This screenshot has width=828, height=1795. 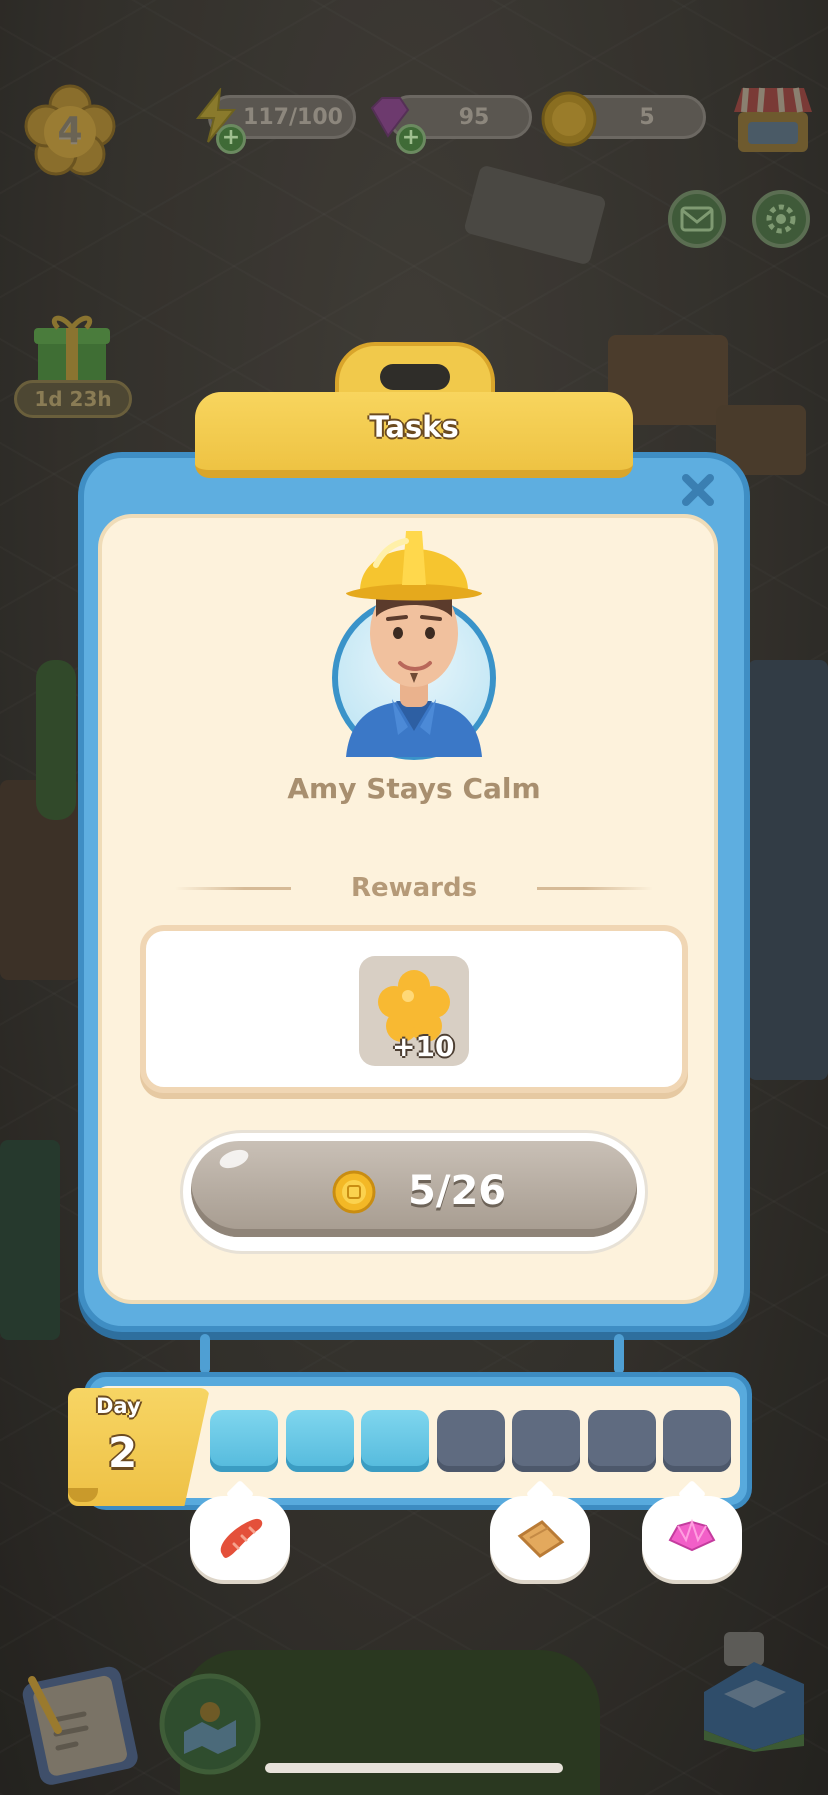 I want to click on task-notebook-icon, so click(x=79, y=1725).